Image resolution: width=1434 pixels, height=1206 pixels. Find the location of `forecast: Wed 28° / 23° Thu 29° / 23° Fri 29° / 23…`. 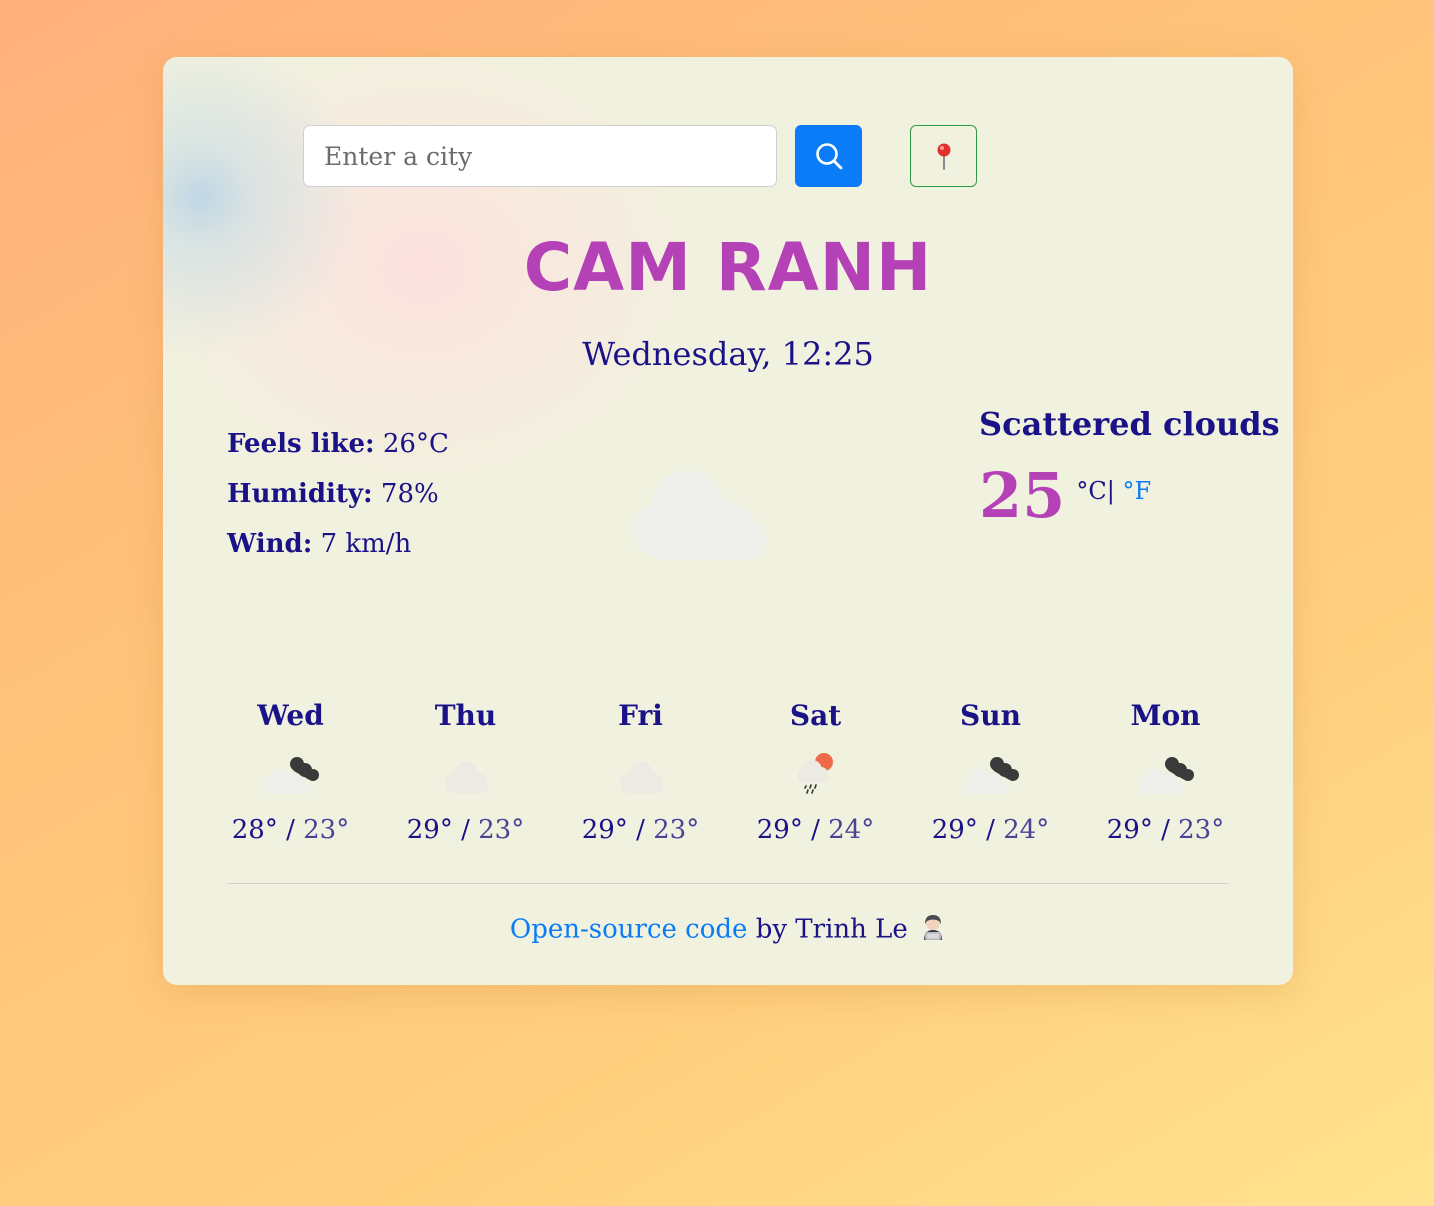

forecast: Wed 28° / 23° Thu 29° / 23° Fri 29° / 23… is located at coordinates (728, 772).